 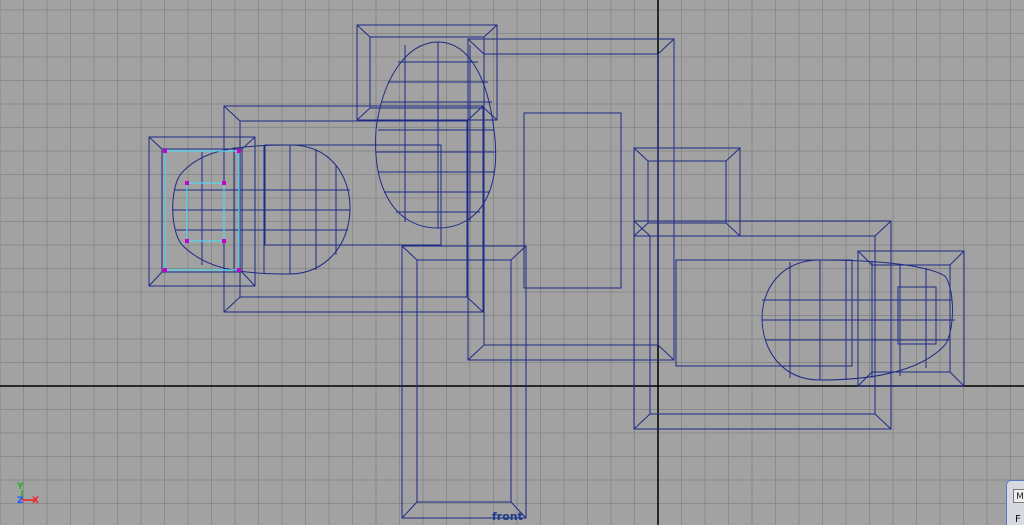 What do you see at coordinates (20, 501) in the screenshot?
I see `axis-label-z: Z` at bounding box center [20, 501].